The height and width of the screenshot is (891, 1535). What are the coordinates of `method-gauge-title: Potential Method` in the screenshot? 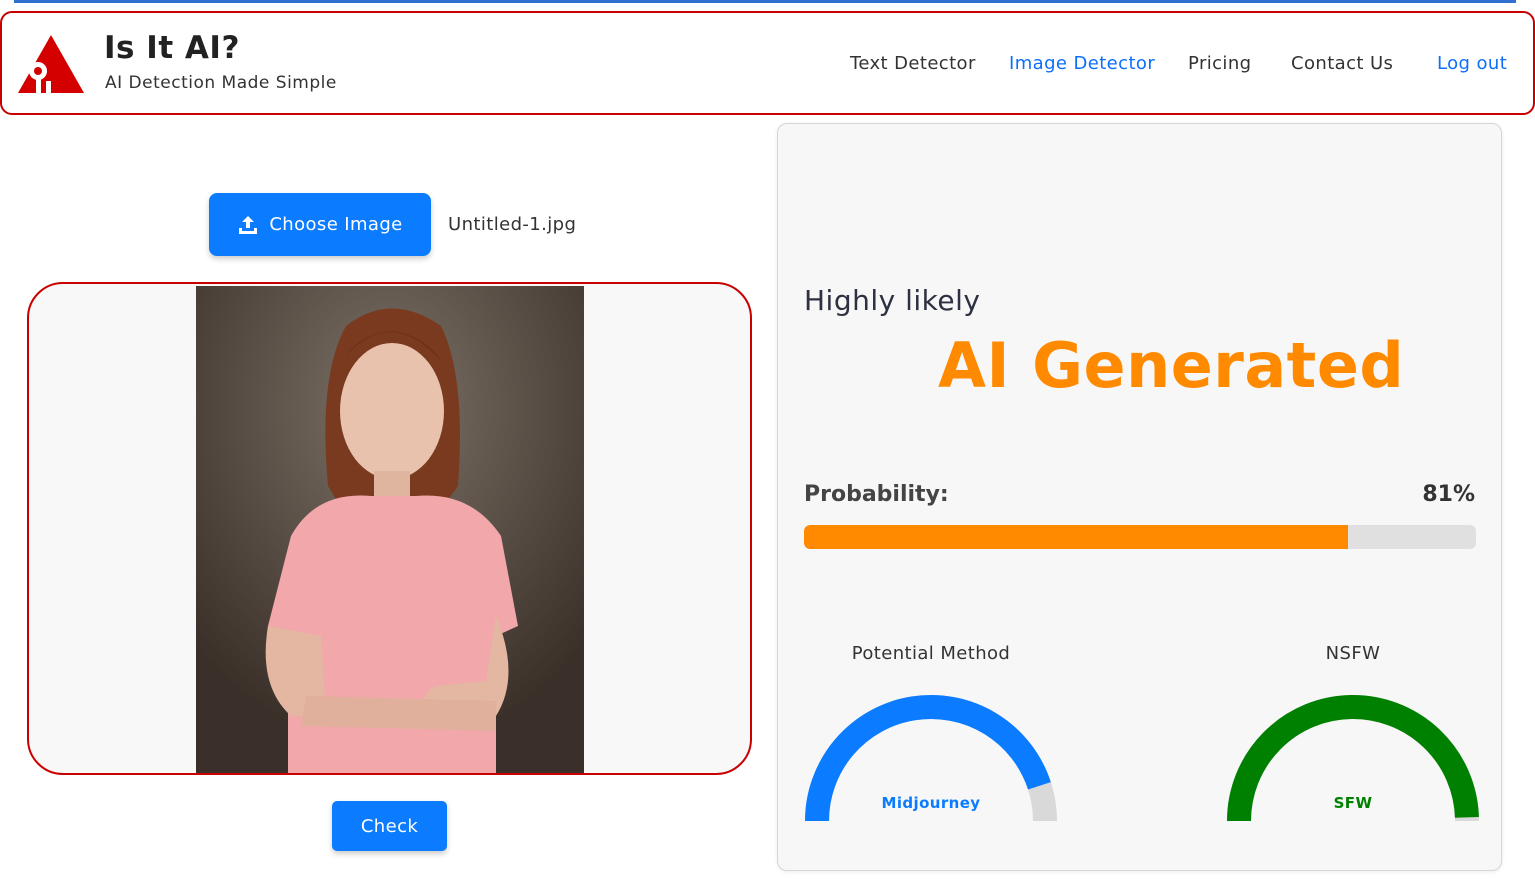 It's located at (931, 653).